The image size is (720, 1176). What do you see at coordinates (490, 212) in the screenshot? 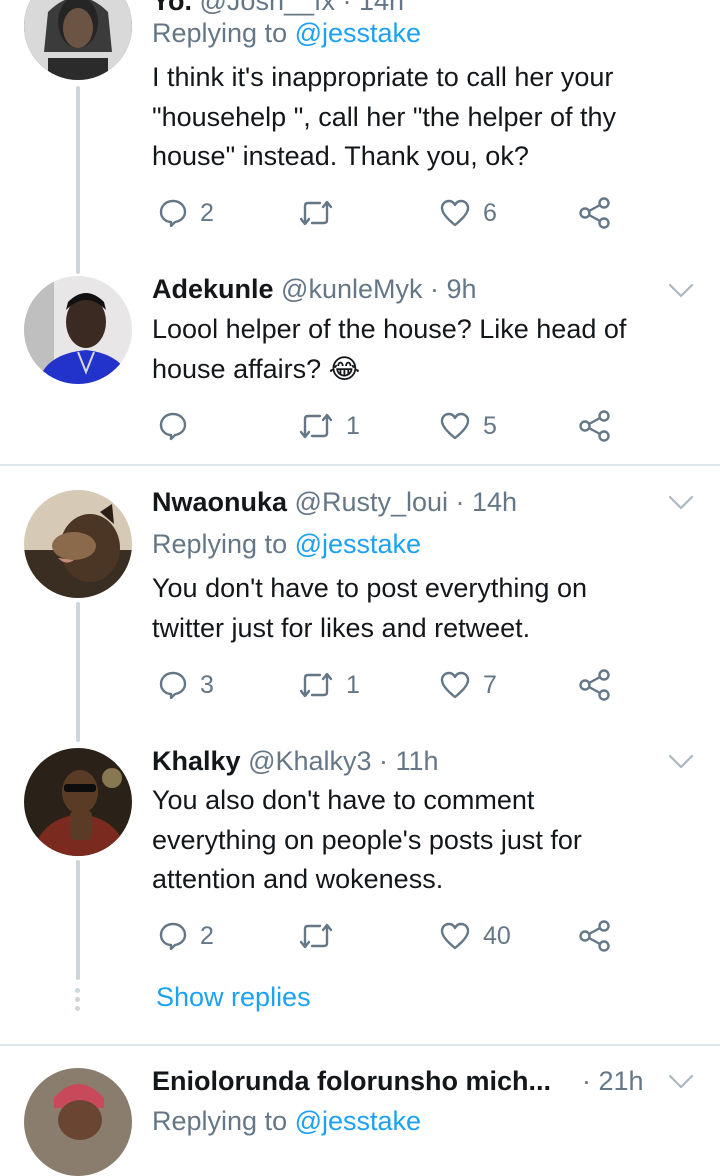
I see `like-count: 6` at bounding box center [490, 212].